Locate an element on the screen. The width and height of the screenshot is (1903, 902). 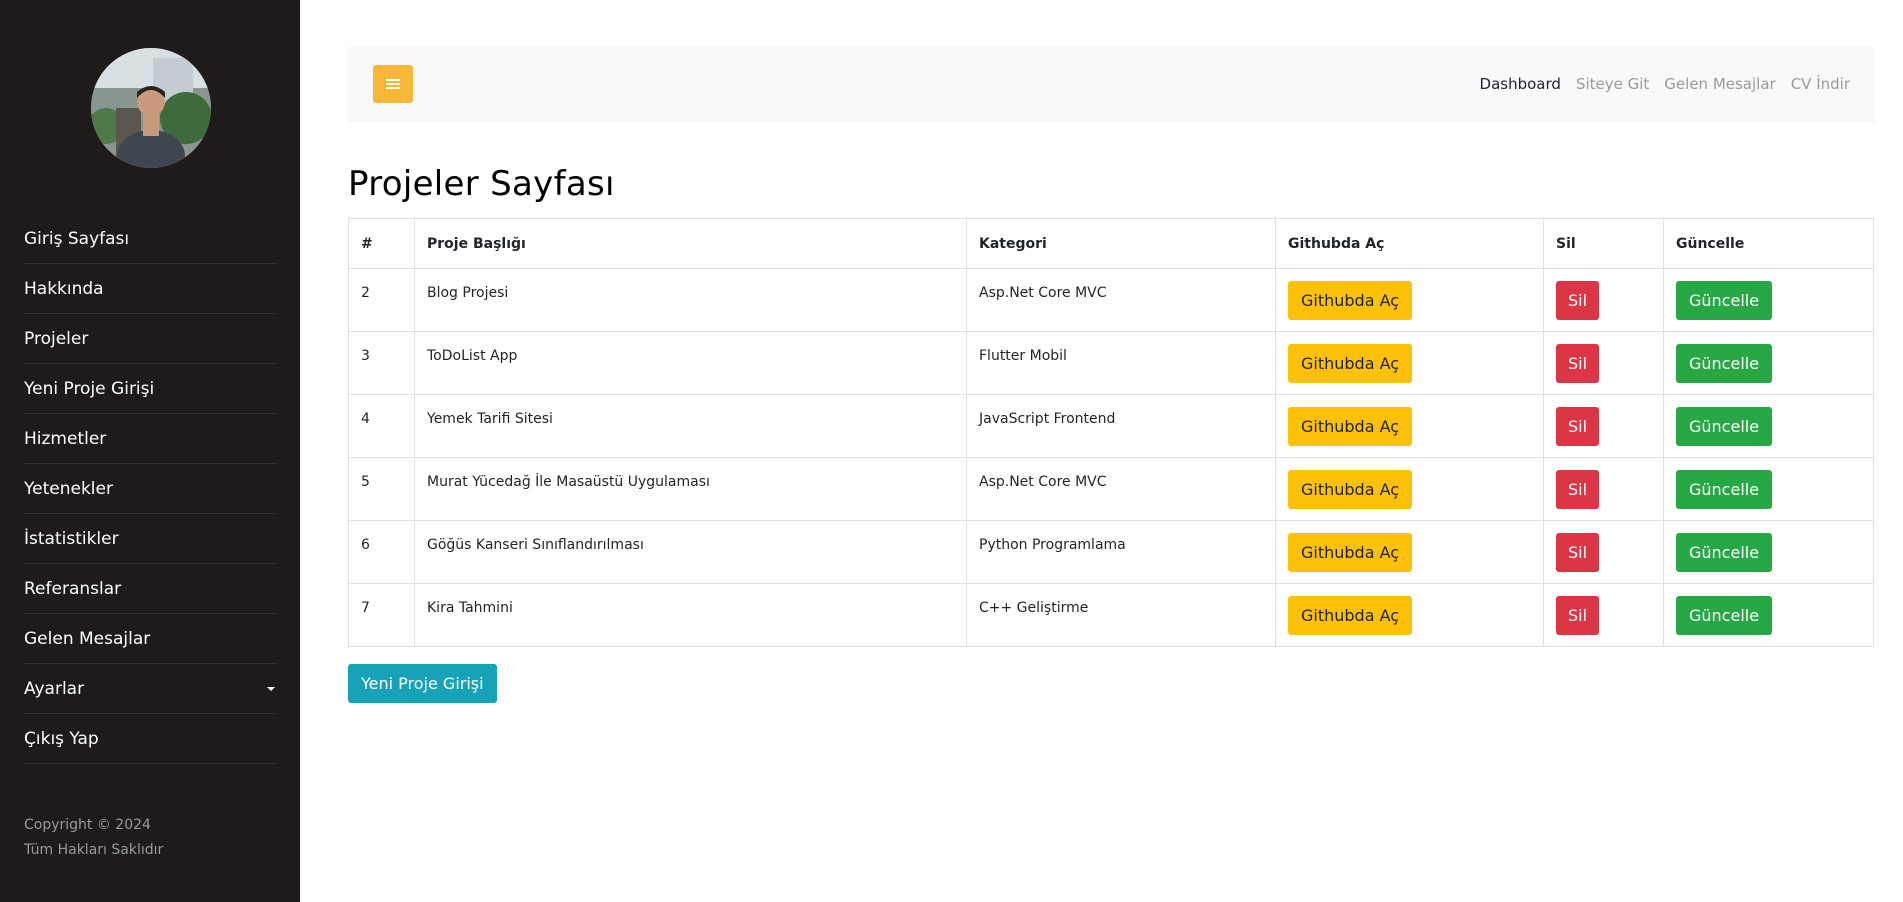
cell-id: 7 is located at coordinates (381, 615).